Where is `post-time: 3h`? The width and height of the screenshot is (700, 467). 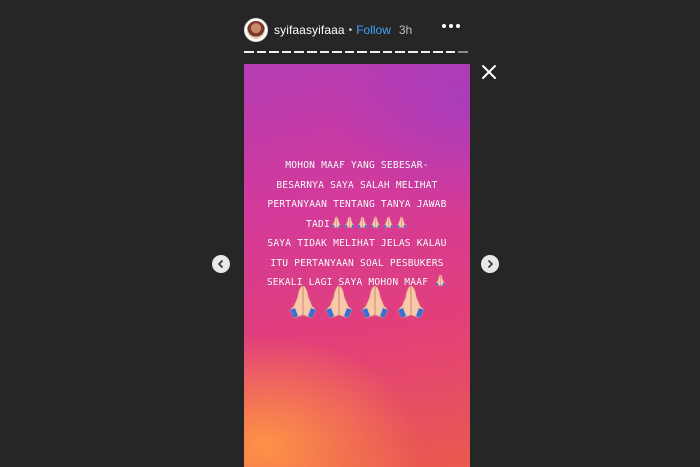 post-time: 3h is located at coordinates (405, 30).